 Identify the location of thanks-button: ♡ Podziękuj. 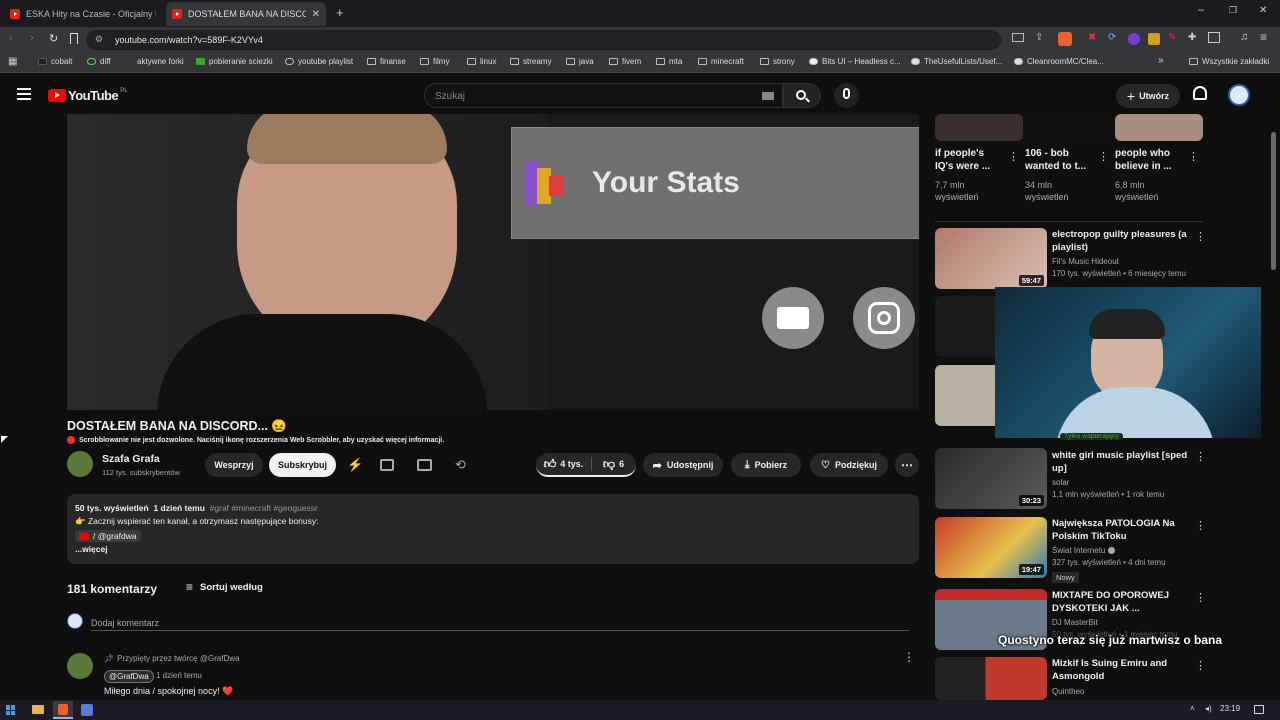
(849, 465).